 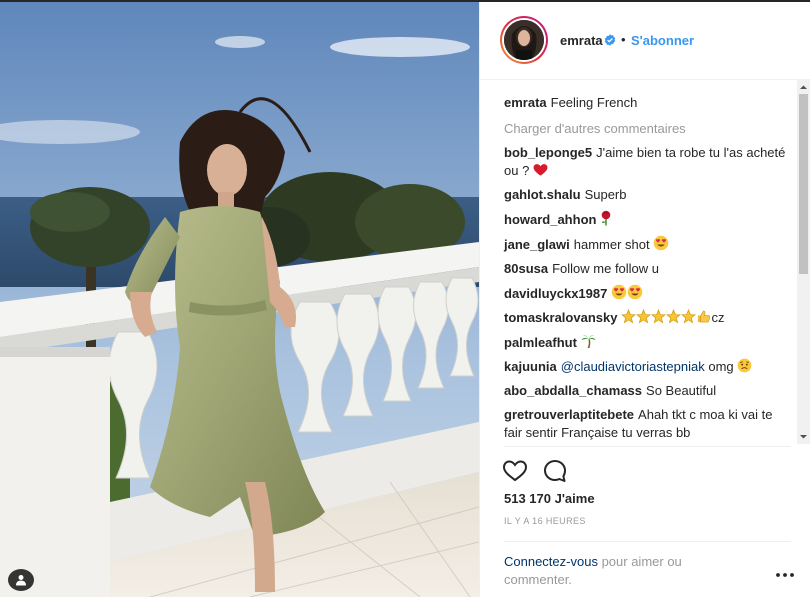 I want to click on emoji-sad-icon, so click(x=744, y=366).